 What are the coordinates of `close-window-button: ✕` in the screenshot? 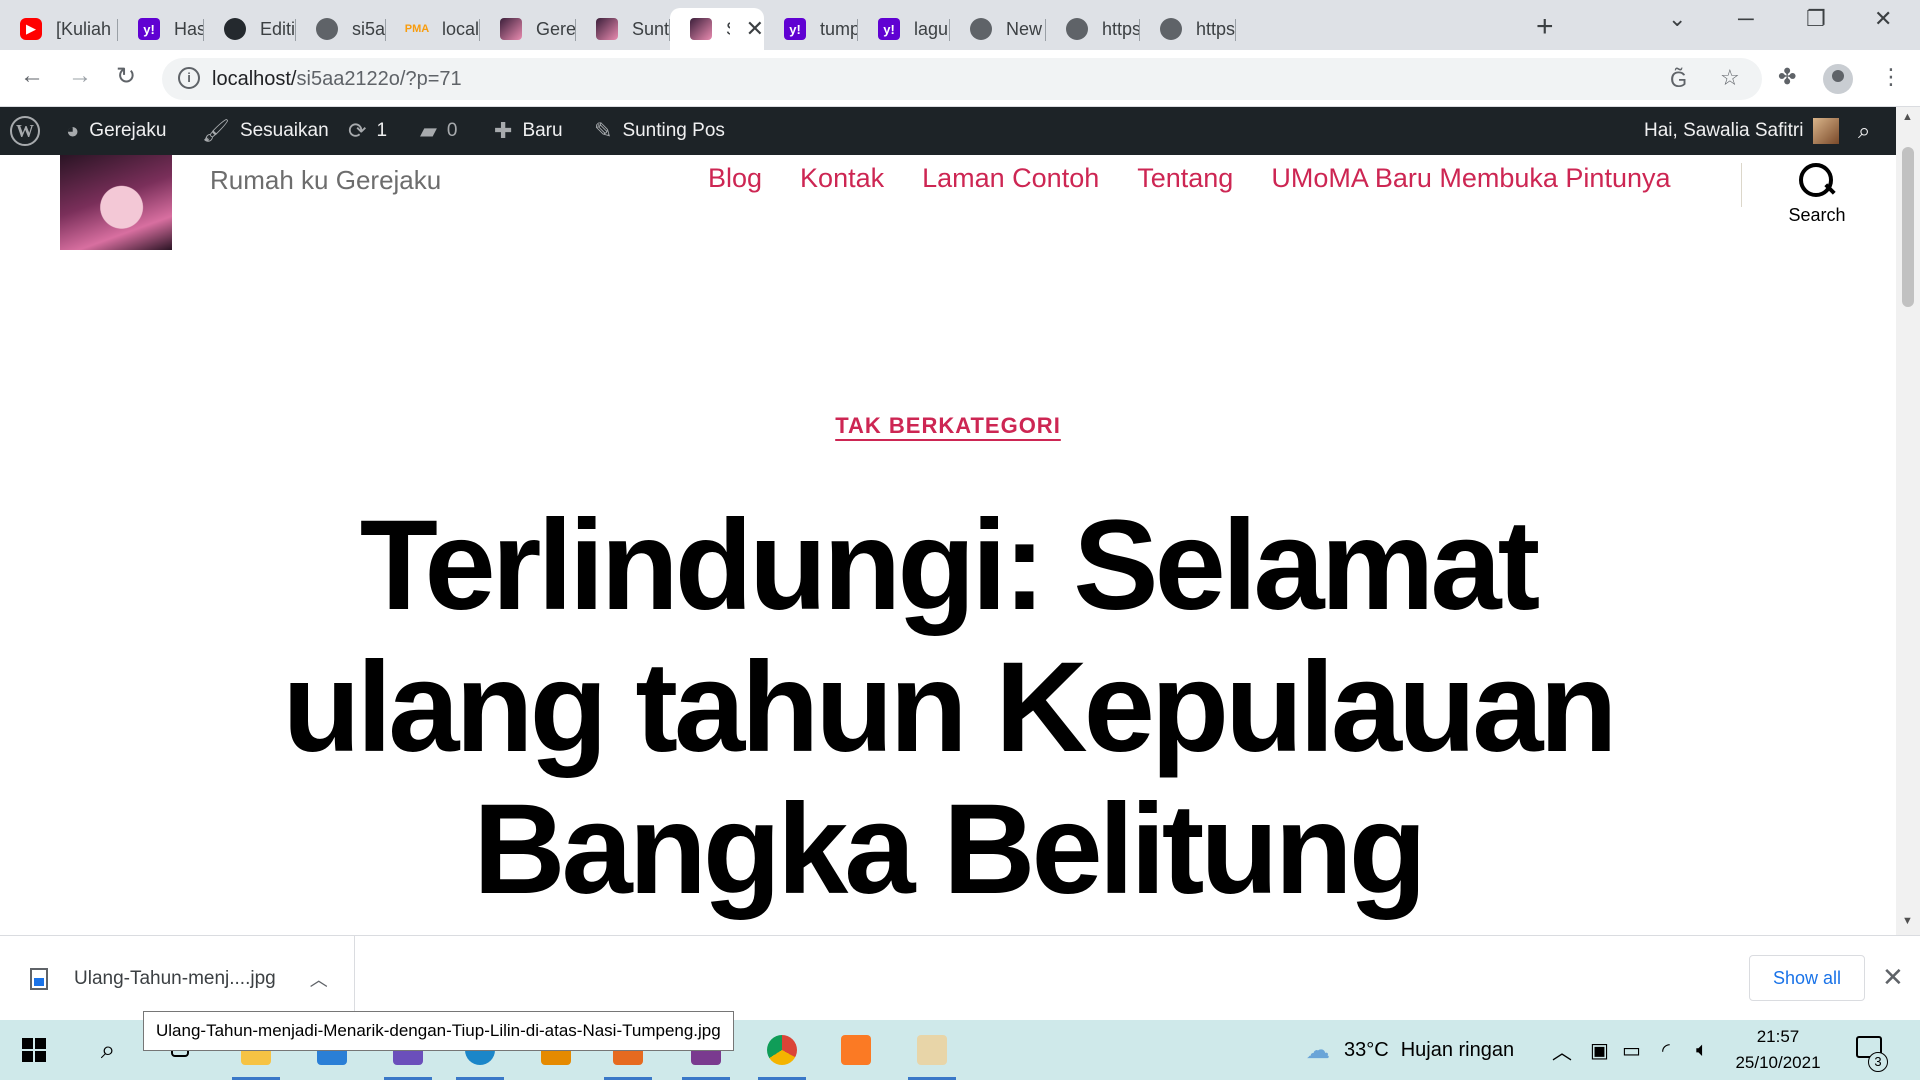 It's located at (1883, 19).